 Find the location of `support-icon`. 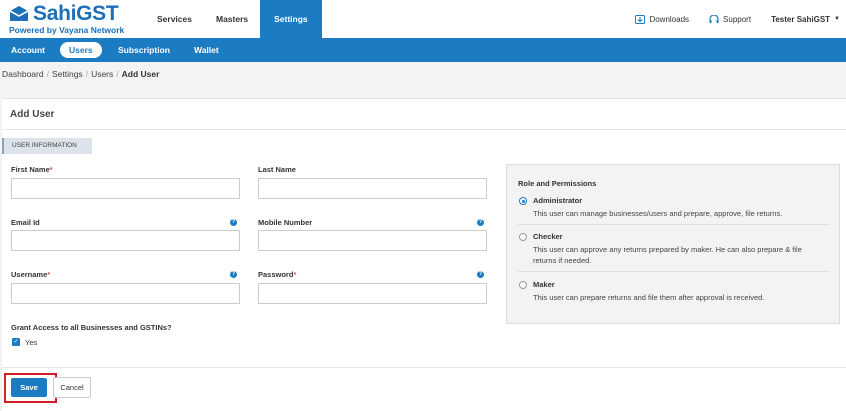

support-icon is located at coordinates (714, 18).